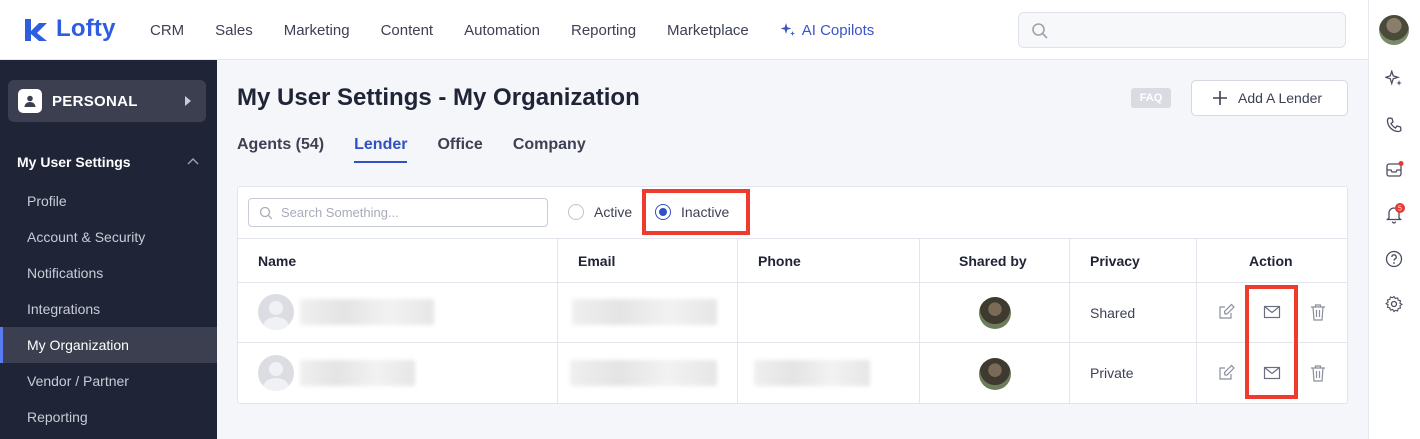 The image size is (1420, 439). What do you see at coordinates (1394, 79) in the screenshot?
I see `ai-sparkle-icon` at bounding box center [1394, 79].